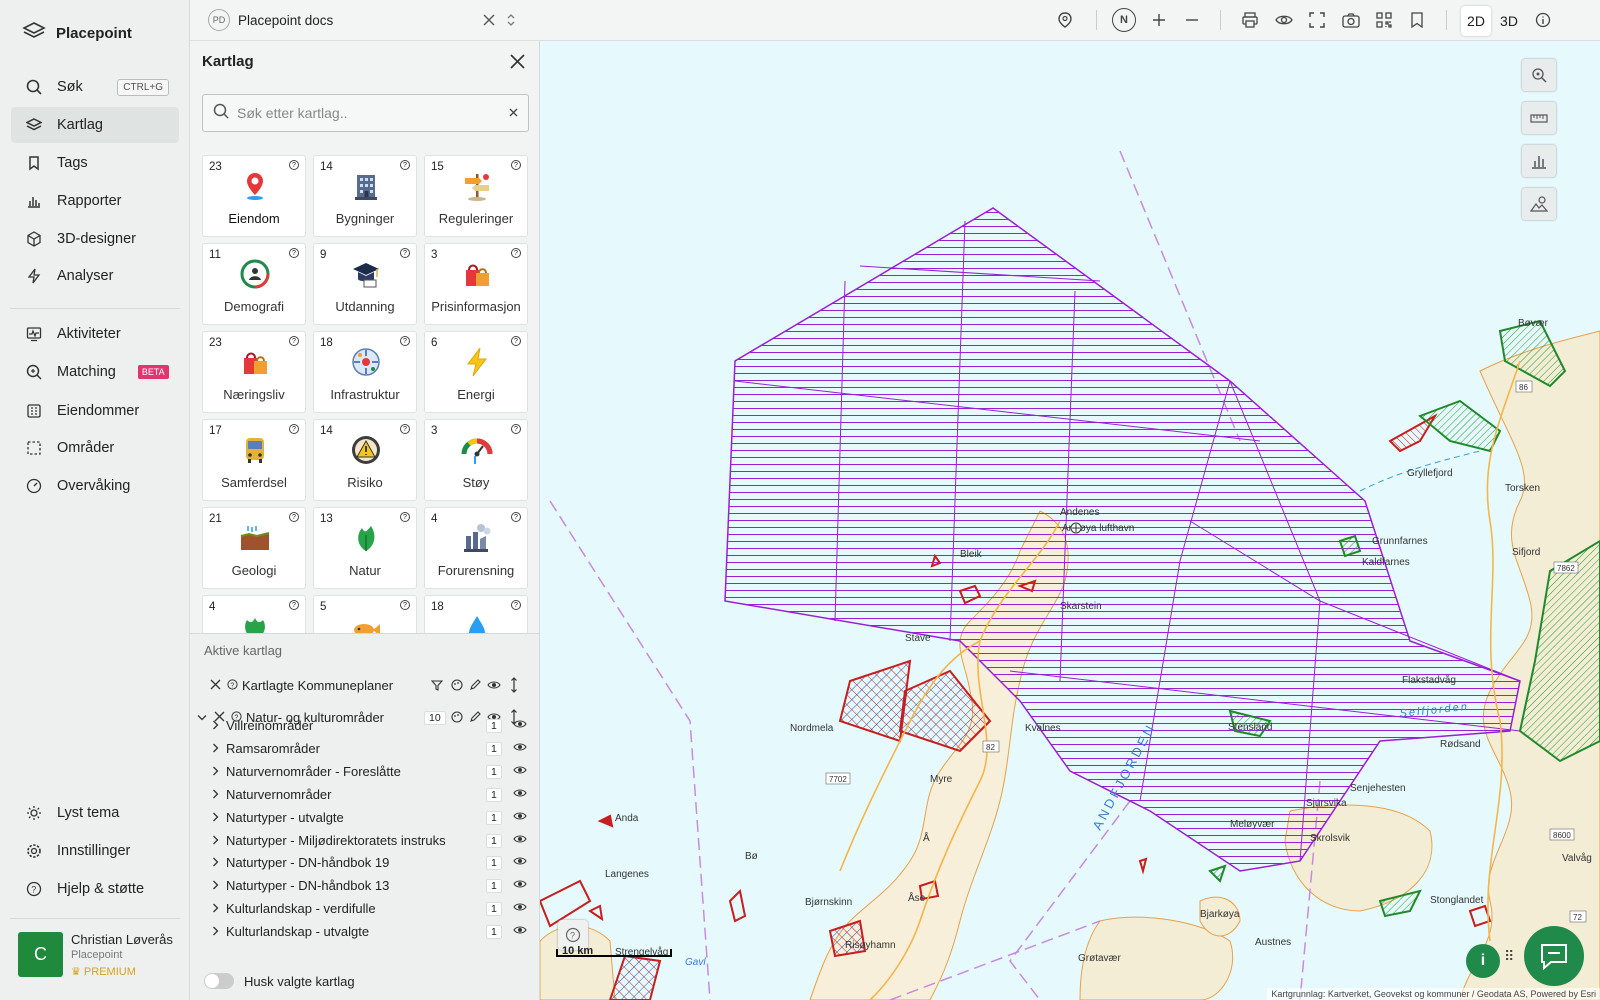 The height and width of the screenshot is (1000, 1600). Describe the element at coordinates (254, 460) in the screenshot. I see `category-tile-samferdsel: 17? Samferdsel` at that location.